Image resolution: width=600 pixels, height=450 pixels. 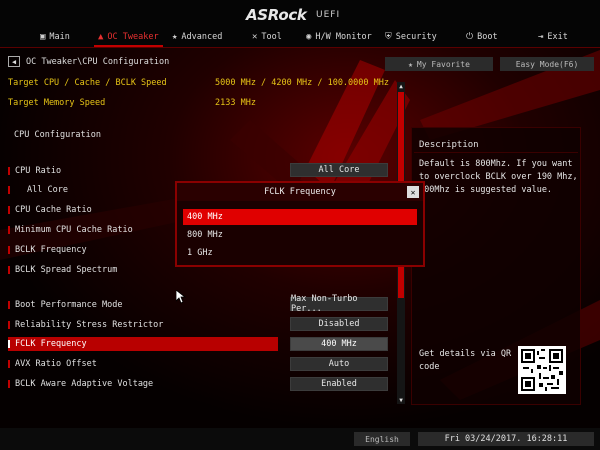 I want to click on power-icon: ⏻, so click(x=470, y=36).